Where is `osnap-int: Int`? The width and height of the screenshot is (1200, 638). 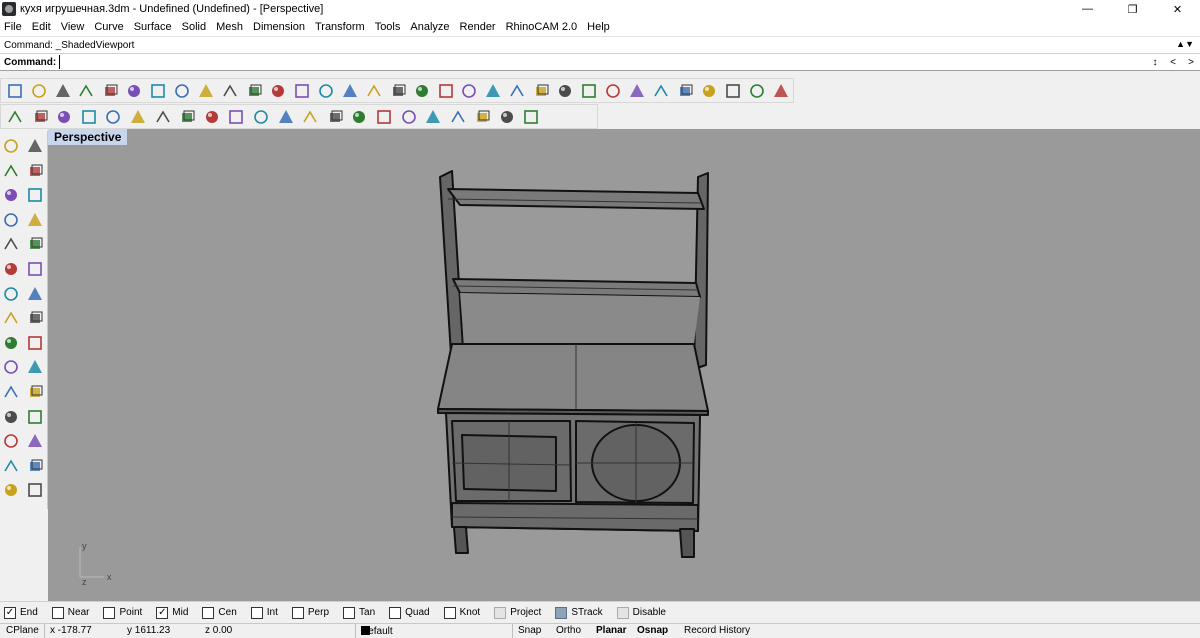
osnap-int: Int is located at coordinates (264, 612).